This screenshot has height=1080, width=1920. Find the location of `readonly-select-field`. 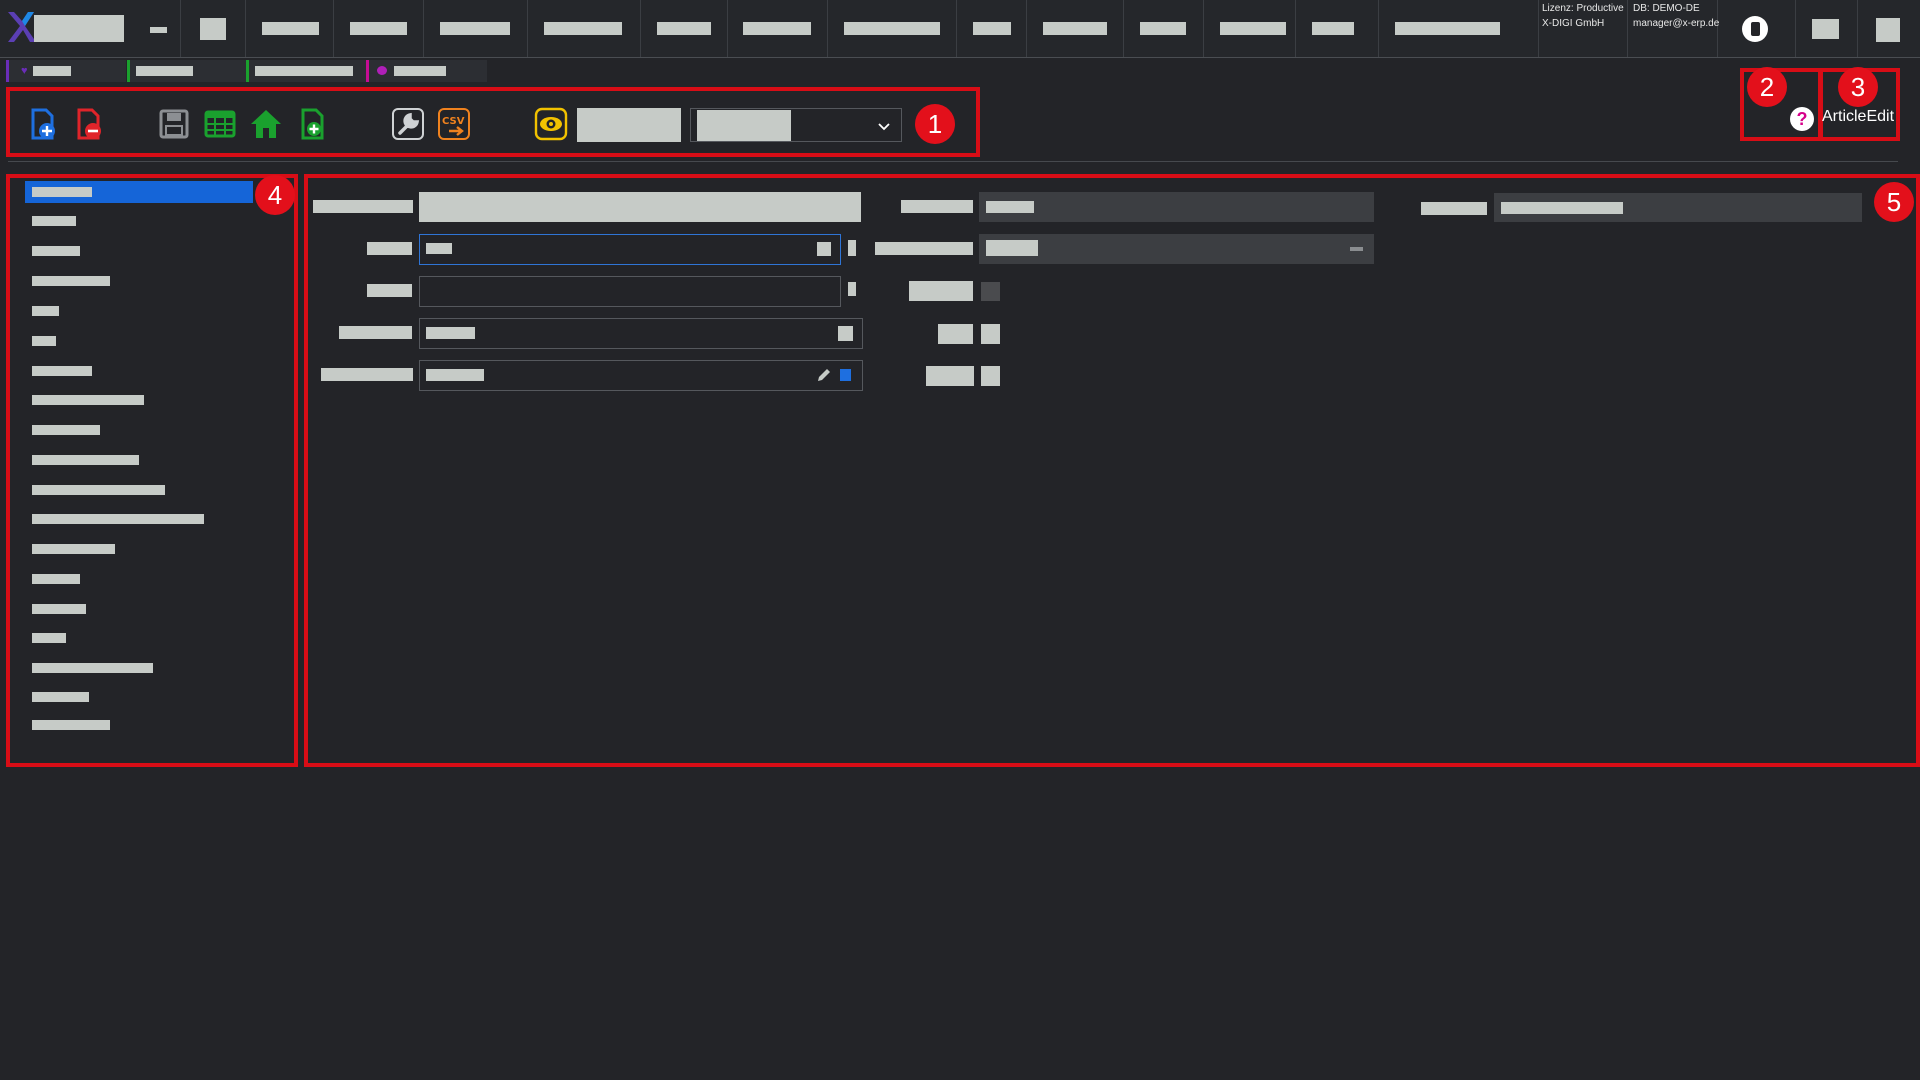

readonly-select-field is located at coordinates (1176, 249).